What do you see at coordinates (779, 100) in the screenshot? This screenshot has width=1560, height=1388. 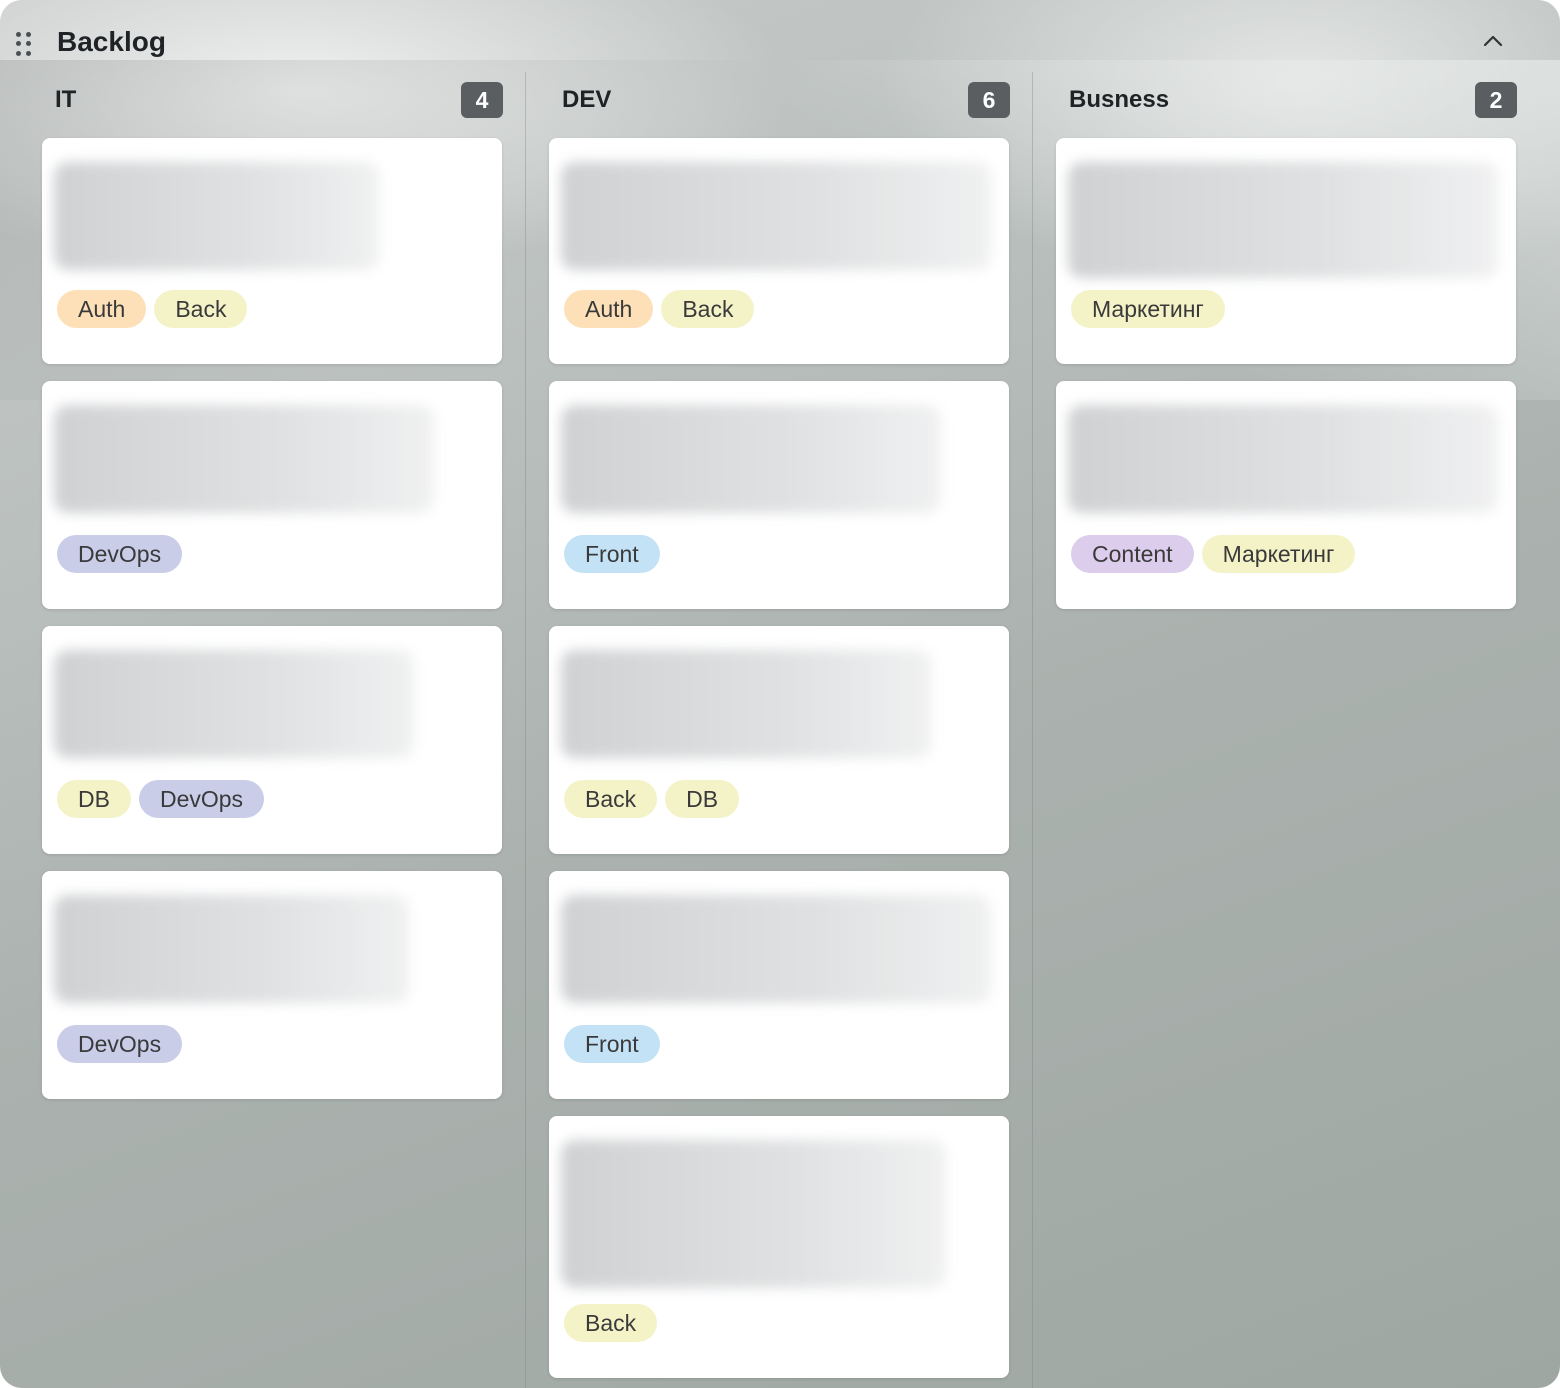 I see `column-header: DEV 6` at bounding box center [779, 100].